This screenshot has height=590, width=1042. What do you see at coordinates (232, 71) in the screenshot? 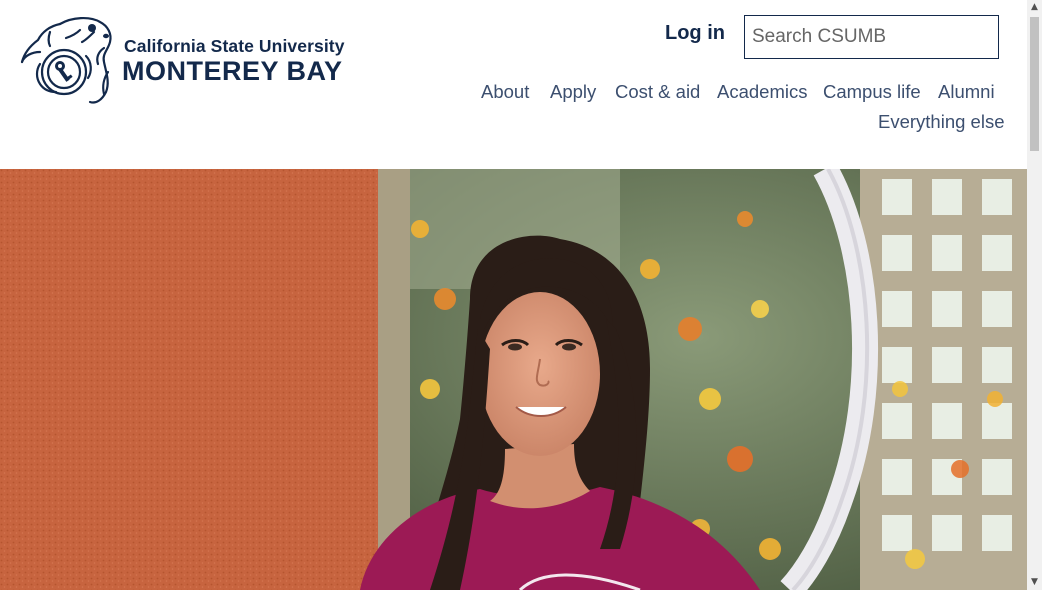
I see `logo-campus-name: MONTEREY BAY` at bounding box center [232, 71].